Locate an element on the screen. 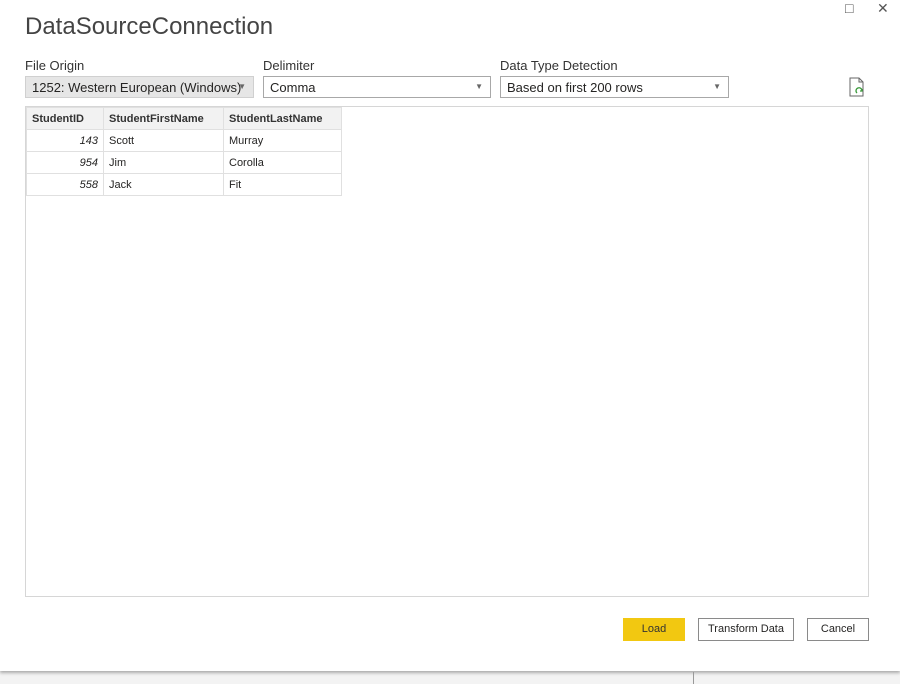 Image resolution: width=900 pixels, height=684 pixels. close-icon: ✕ is located at coordinates (883, 8).